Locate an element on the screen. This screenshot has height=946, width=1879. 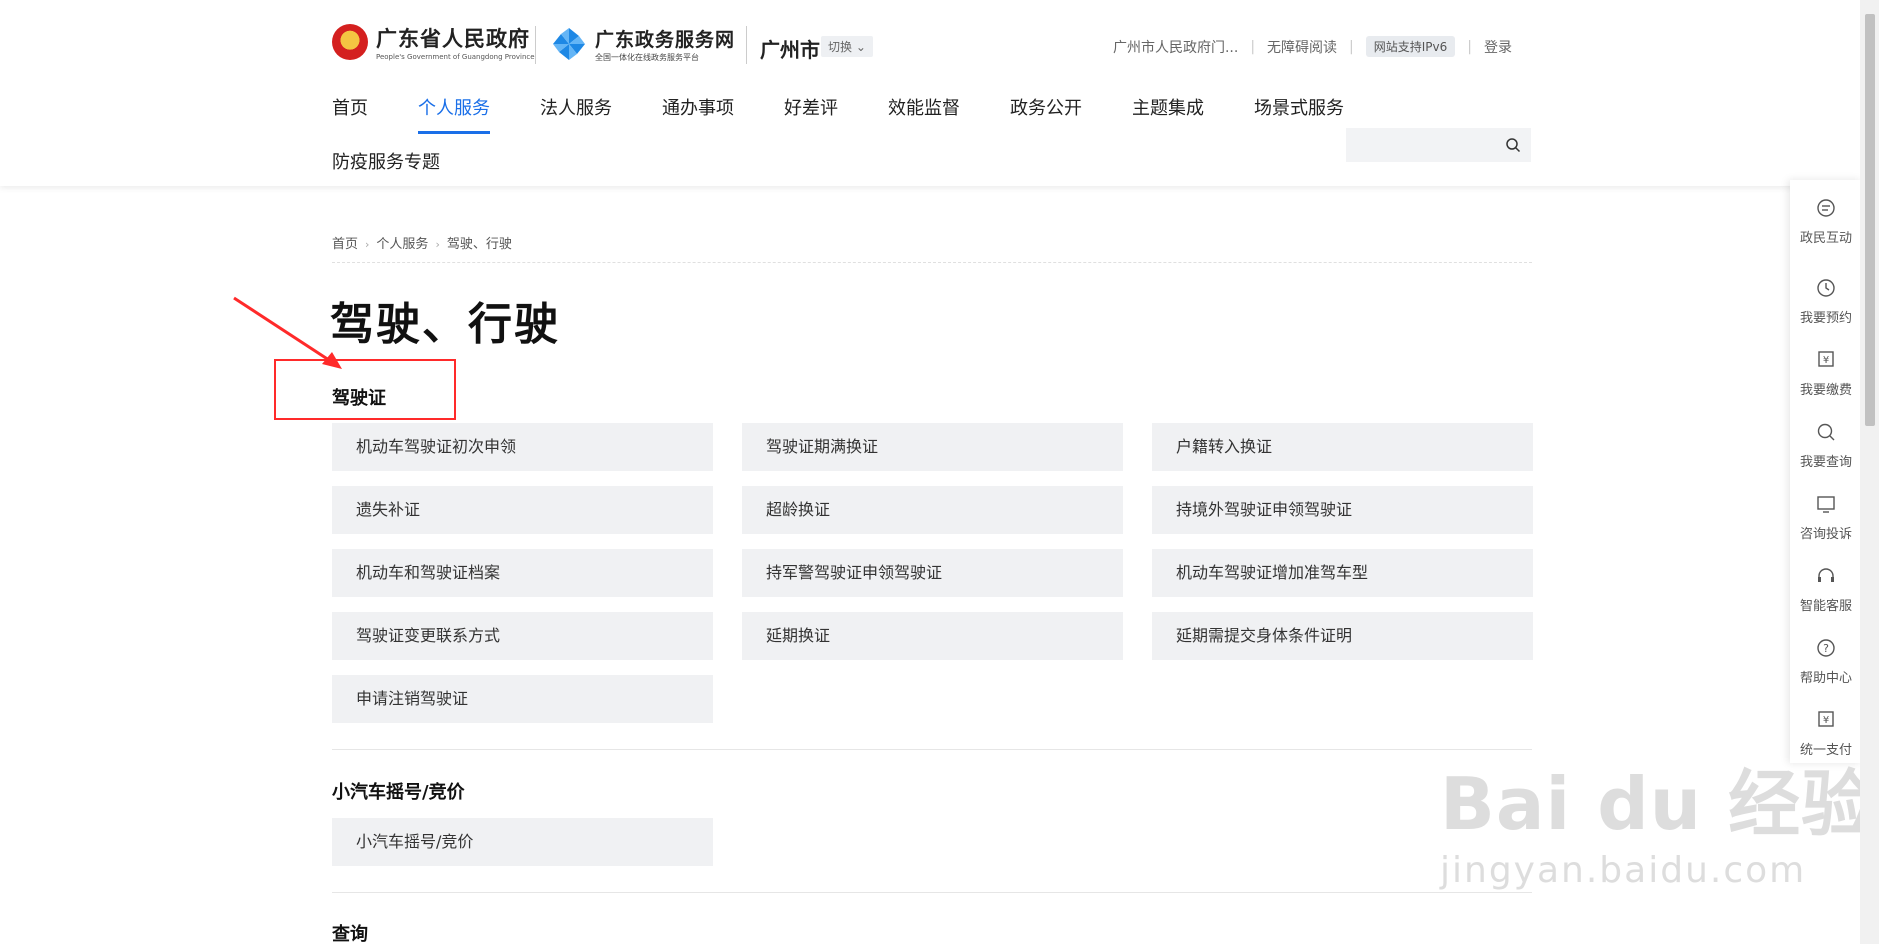
clock-icon is located at coordinates (1826, 288).